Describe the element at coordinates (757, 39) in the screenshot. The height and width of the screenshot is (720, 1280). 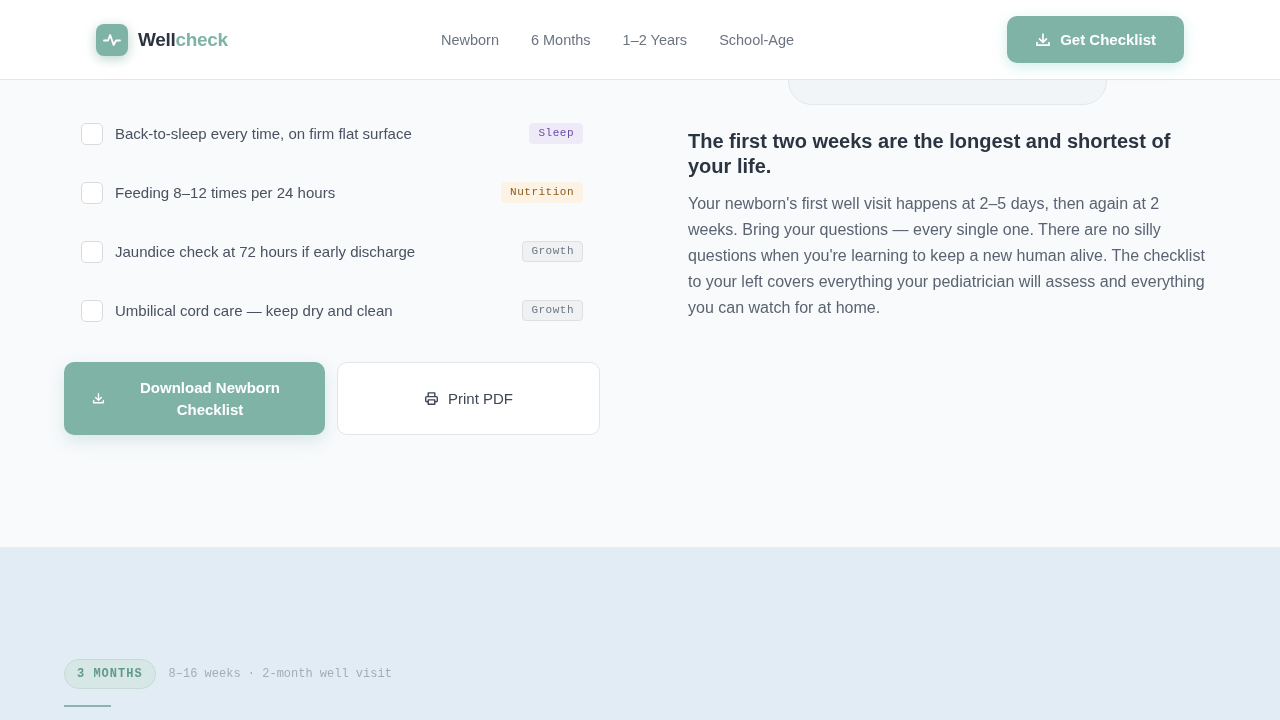
I see `nav-link: School-Age` at that location.